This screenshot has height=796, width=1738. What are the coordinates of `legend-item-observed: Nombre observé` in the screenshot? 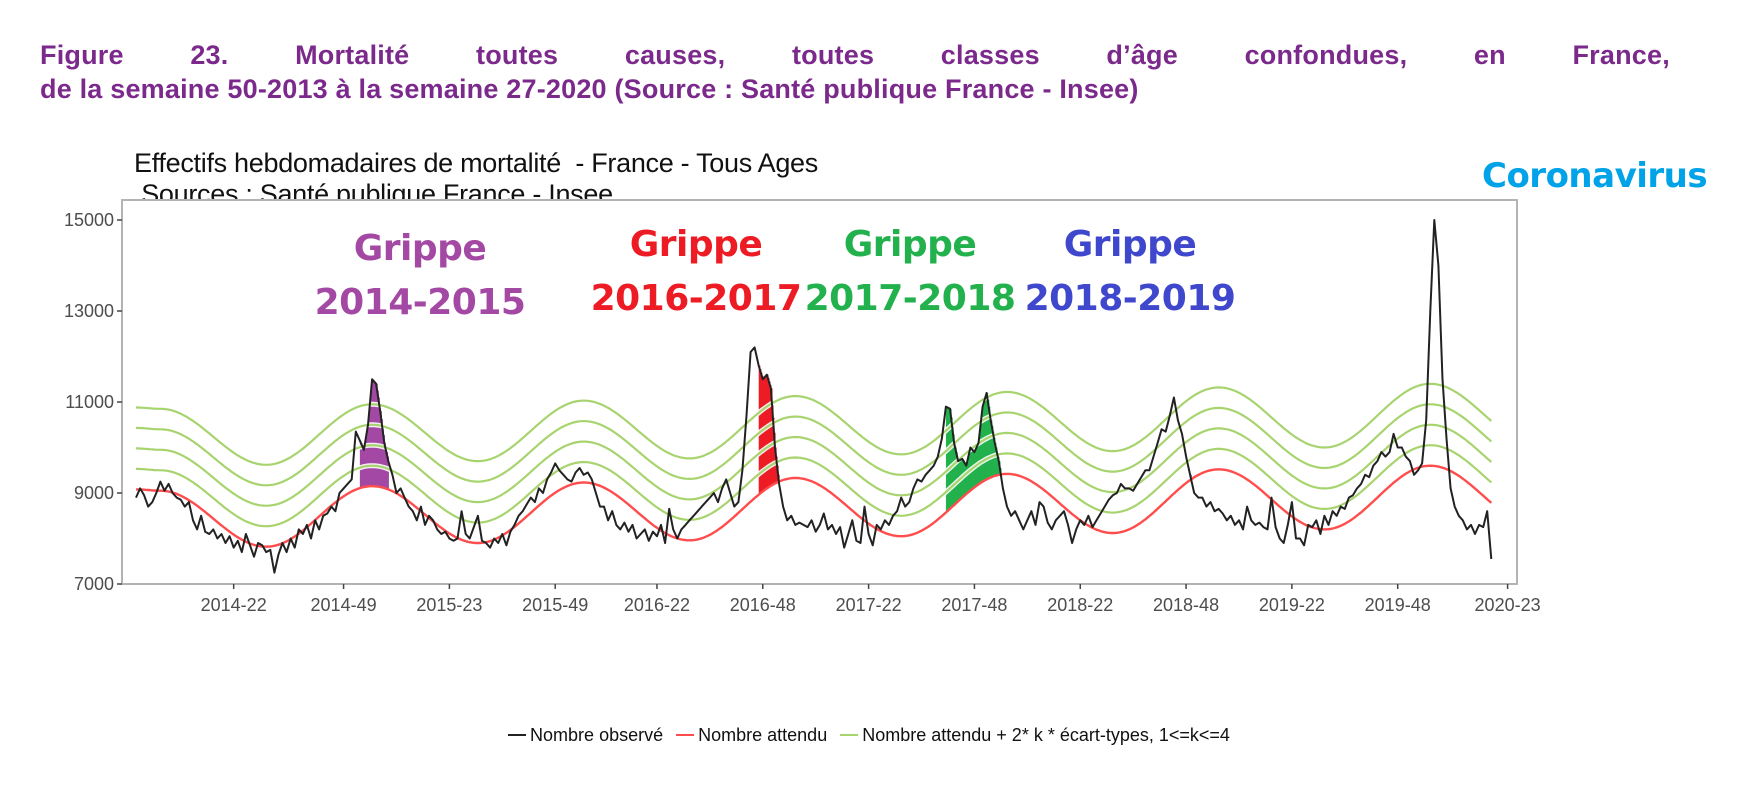 It's located at (585, 735).